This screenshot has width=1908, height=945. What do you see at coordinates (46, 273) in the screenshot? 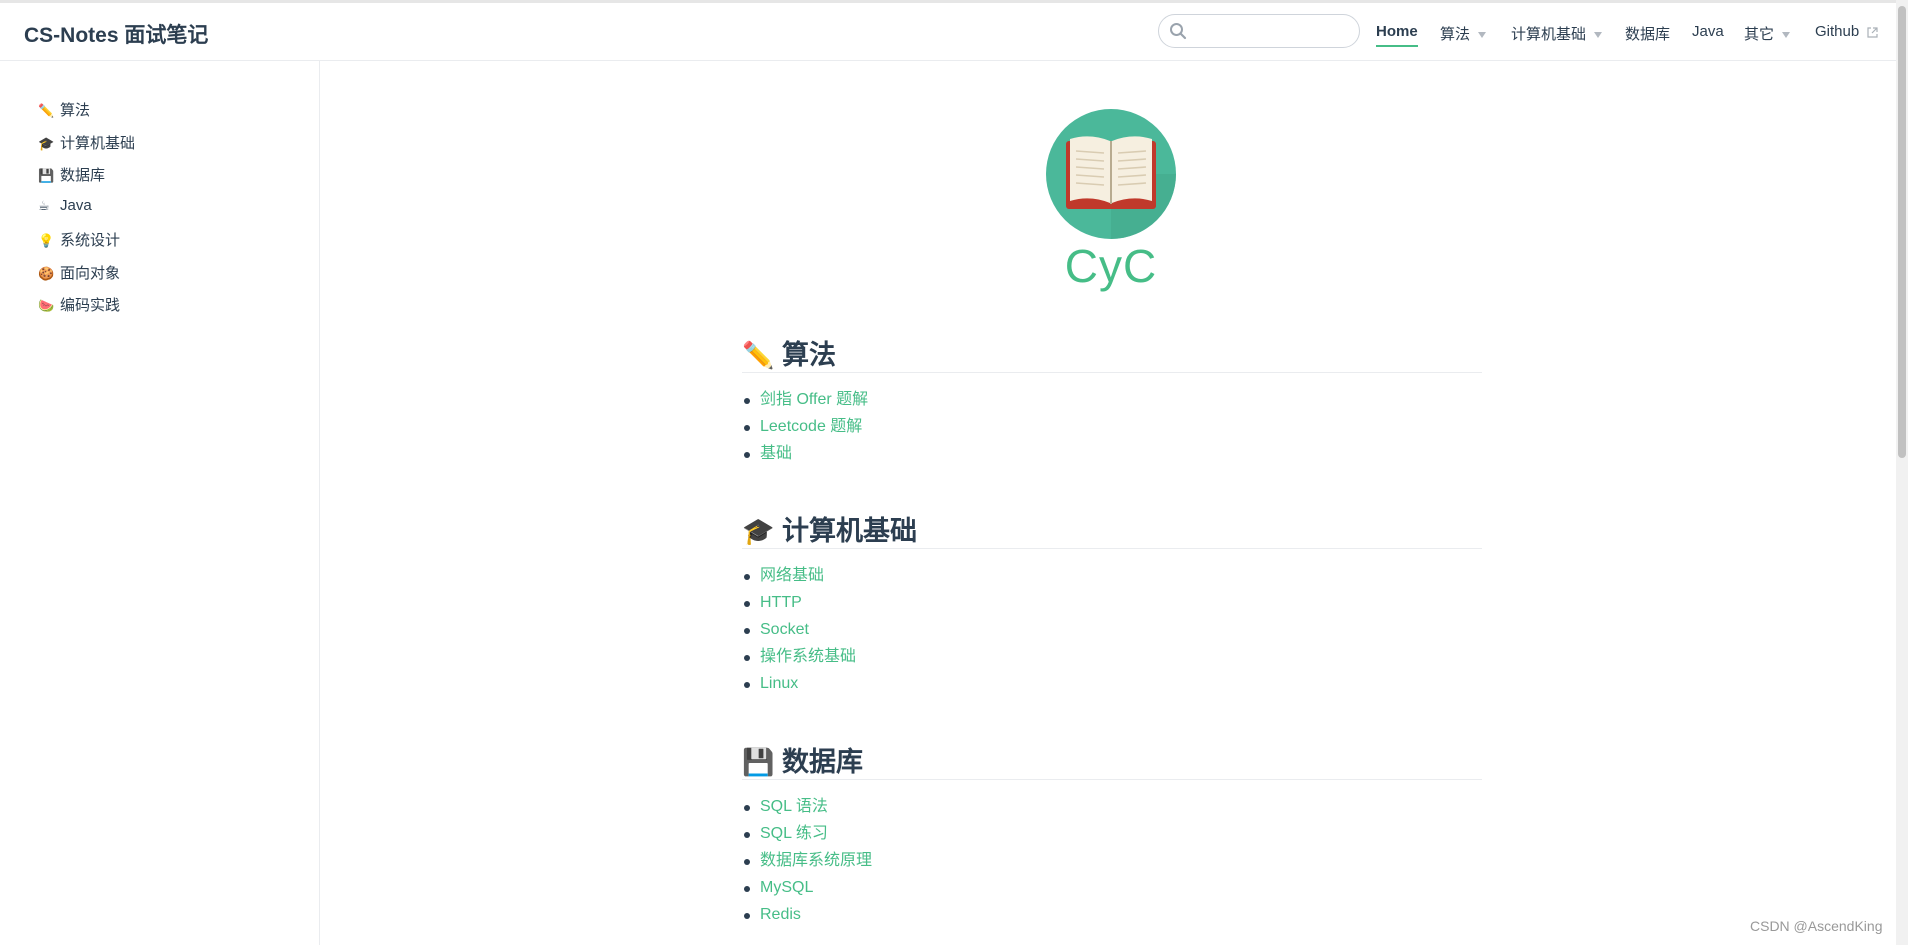
I see `cookie-icon: 🍪` at bounding box center [46, 273].